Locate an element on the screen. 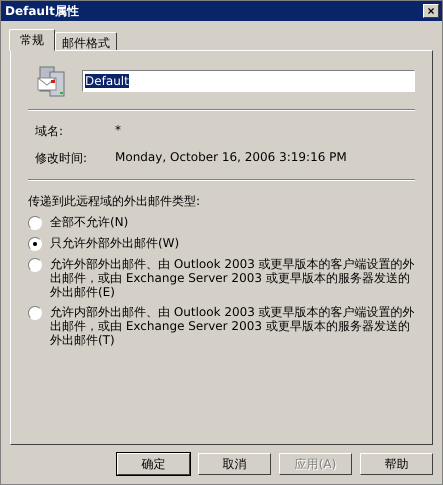 Image resolution: width=443 pixels, height=485 pixels. option-label: 全部不允许(N) is located at coordinates (89, 222).